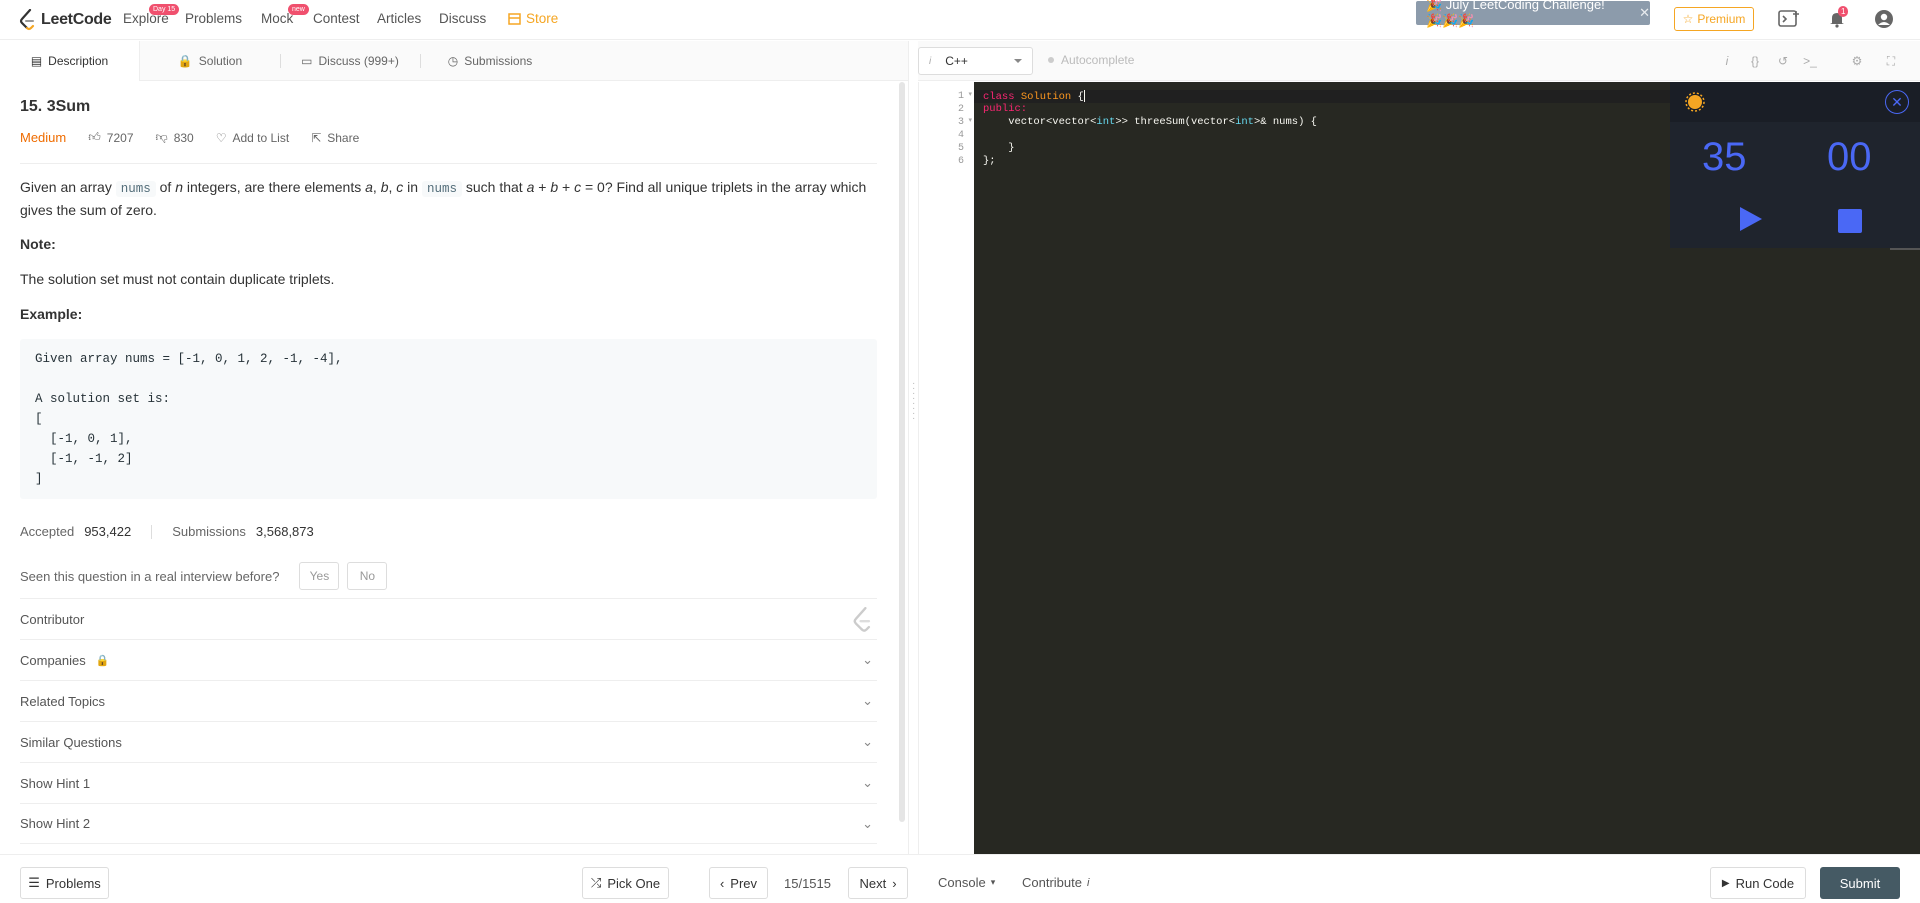  What do you see at coordinates (894, 883) in the screenshot?
I see `chevron-right-icon: ›` at bounding box center [894, 883].